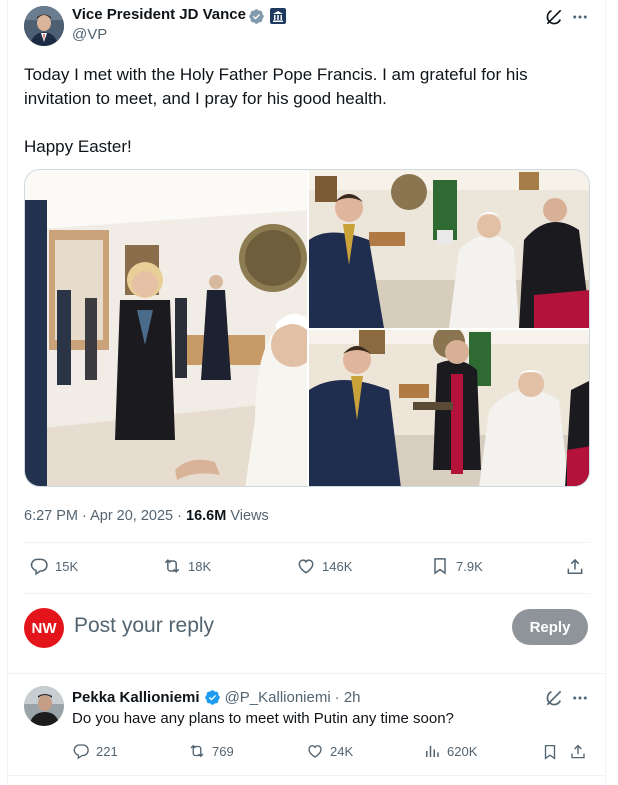 Image resolution: width=618 pixels, height=785 pixels. What do you see at coordinates (107, 751) in the screenshot?
I see `reply-reply-count: 221` at bounding box center [107, 751].